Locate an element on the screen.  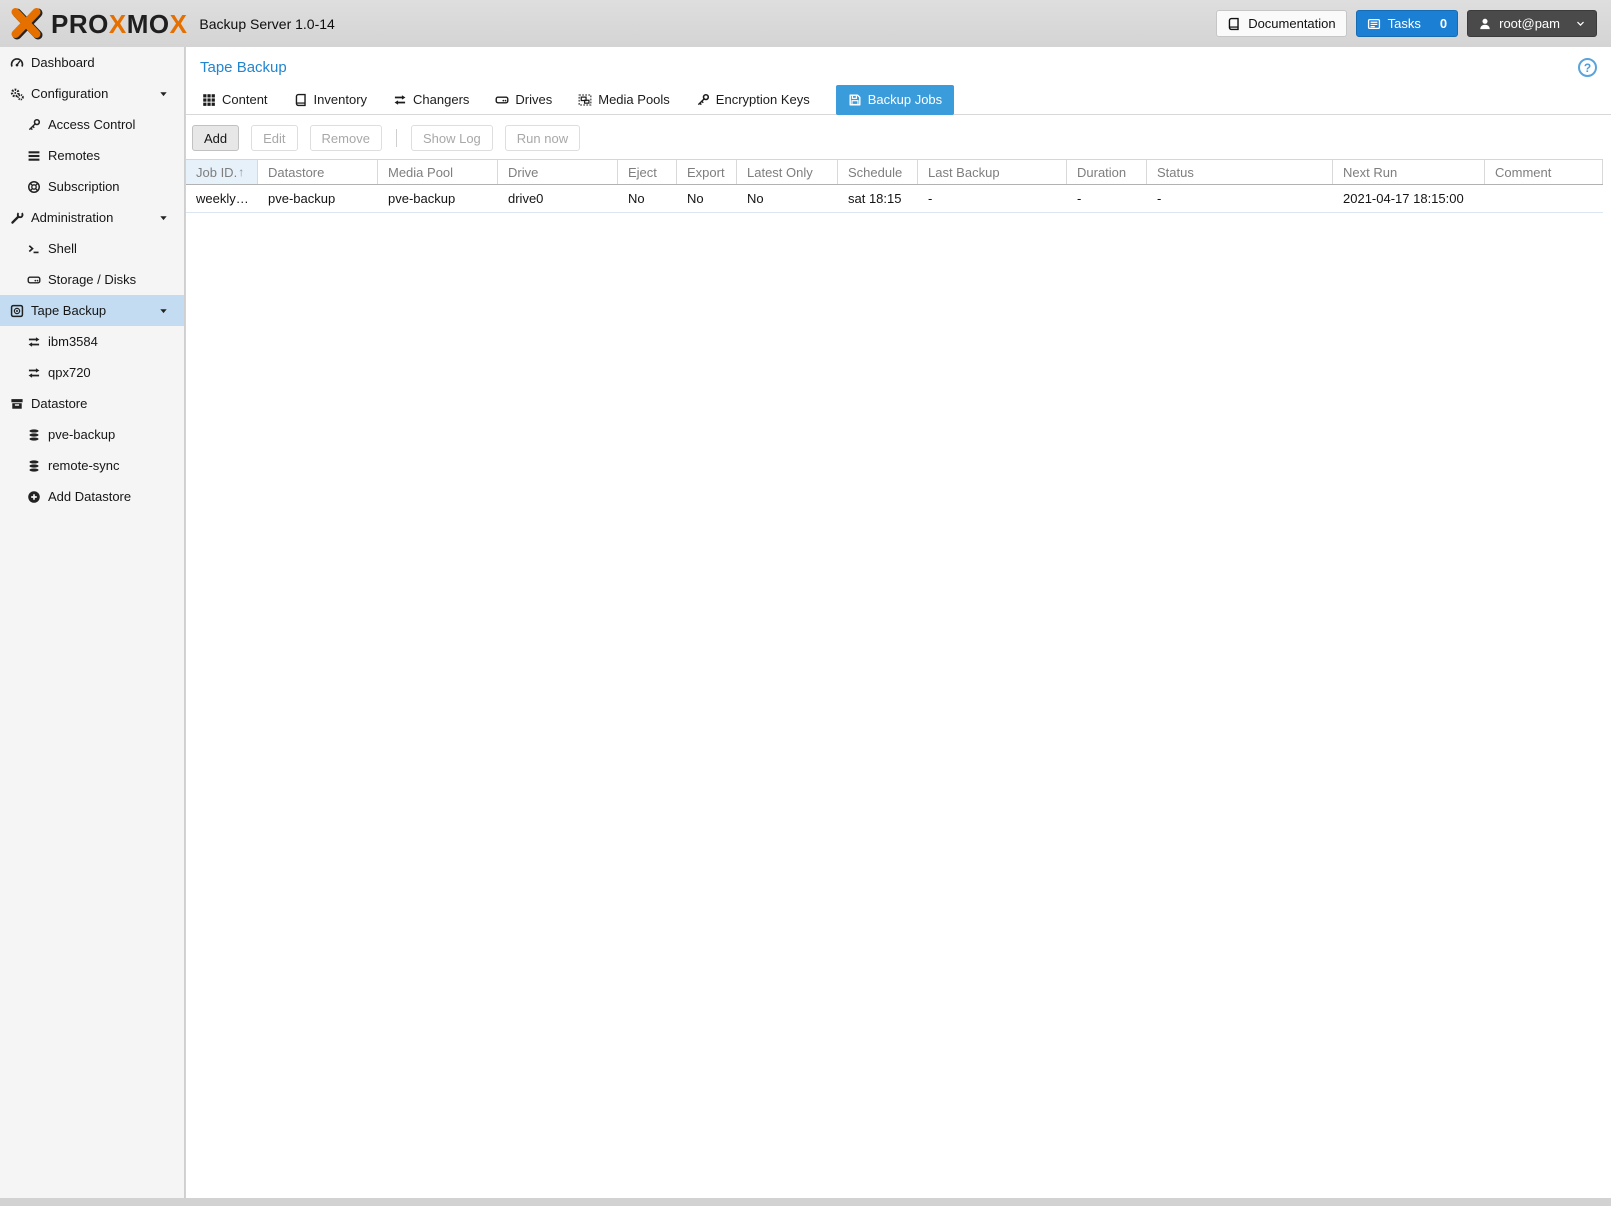
save-icon is located at coordinates (855, 100).